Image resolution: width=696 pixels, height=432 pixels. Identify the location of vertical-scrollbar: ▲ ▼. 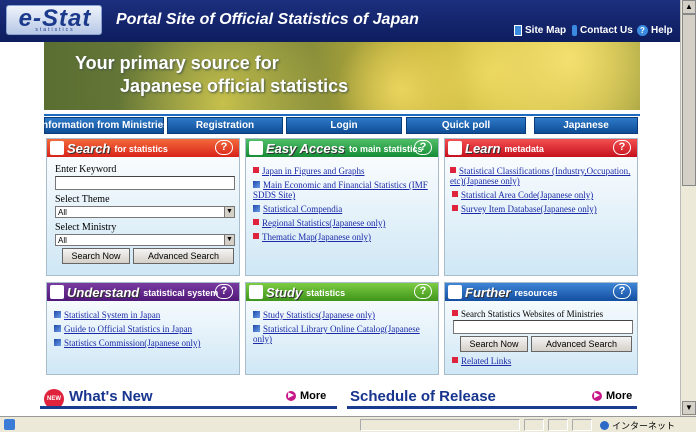
(688, 208).